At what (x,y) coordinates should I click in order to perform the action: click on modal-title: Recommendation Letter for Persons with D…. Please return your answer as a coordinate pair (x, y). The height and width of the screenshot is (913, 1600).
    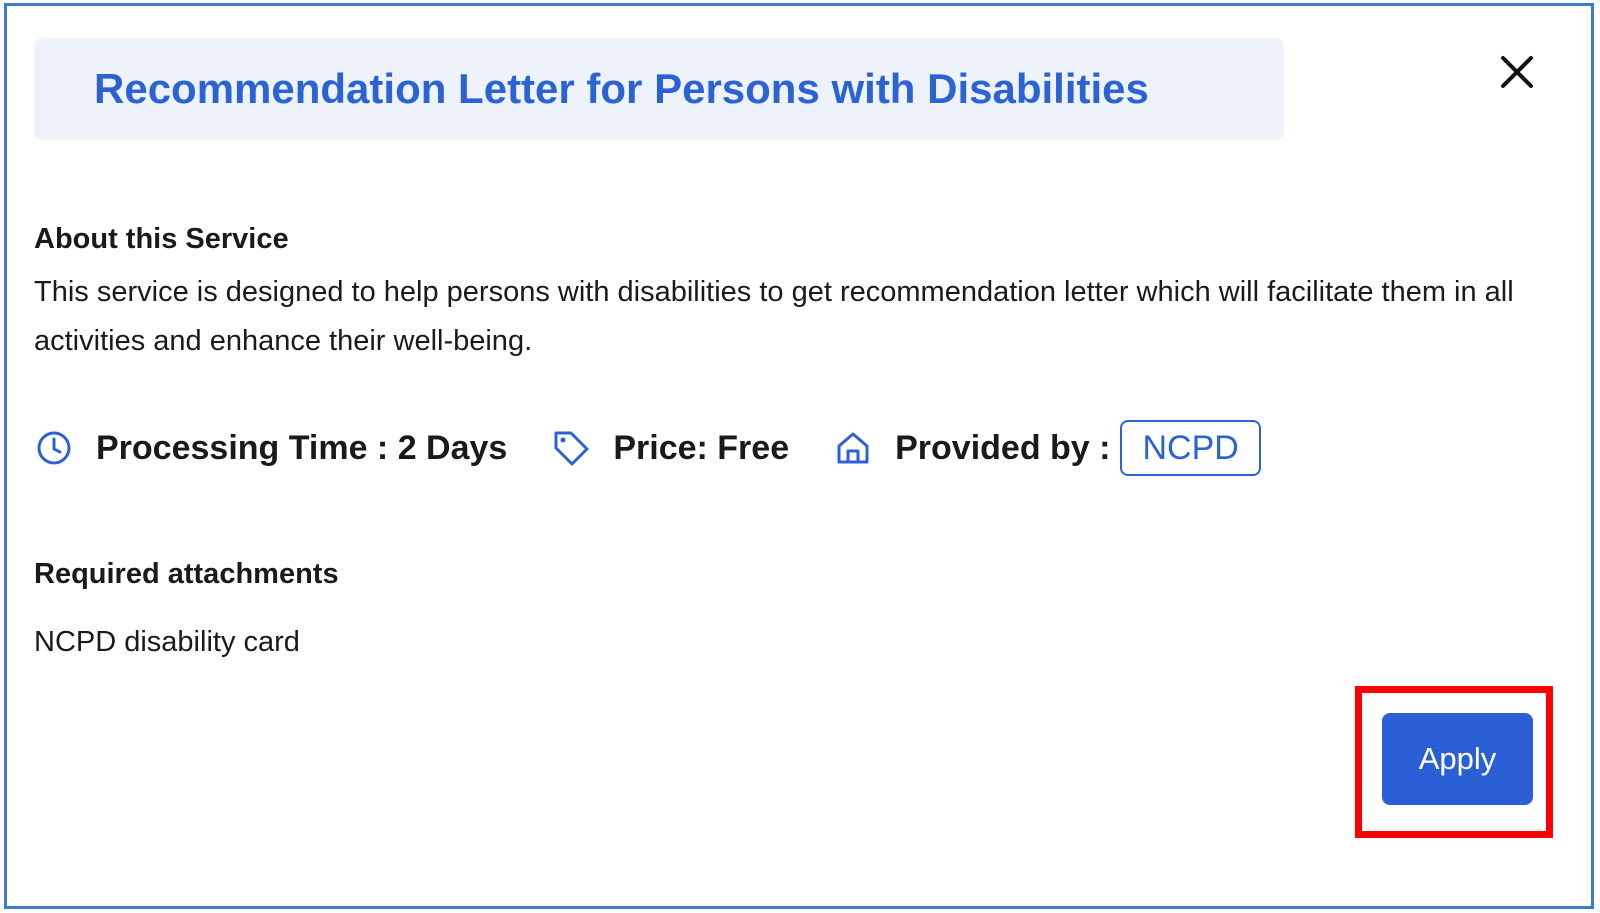
    Looking at the image, I should click on (621, 88).